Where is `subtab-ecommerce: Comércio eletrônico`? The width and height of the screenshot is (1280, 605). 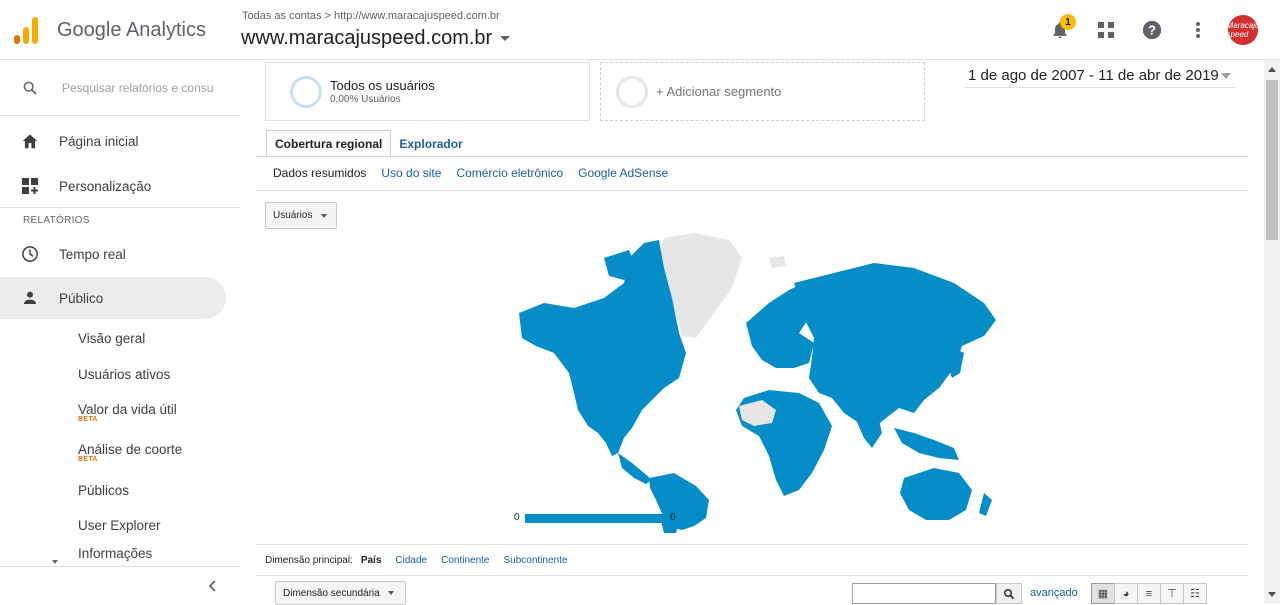 subtab-ecommerce: Comércio eletrônico is located at coordinates (509, 173).